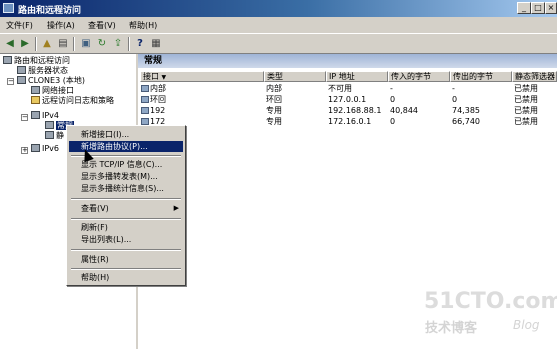 The image size is (557, 349). What do you see at coordinates (47, 43) in the screenshot?
I see `up-icon: ▲` at bounding box center [47, 43].